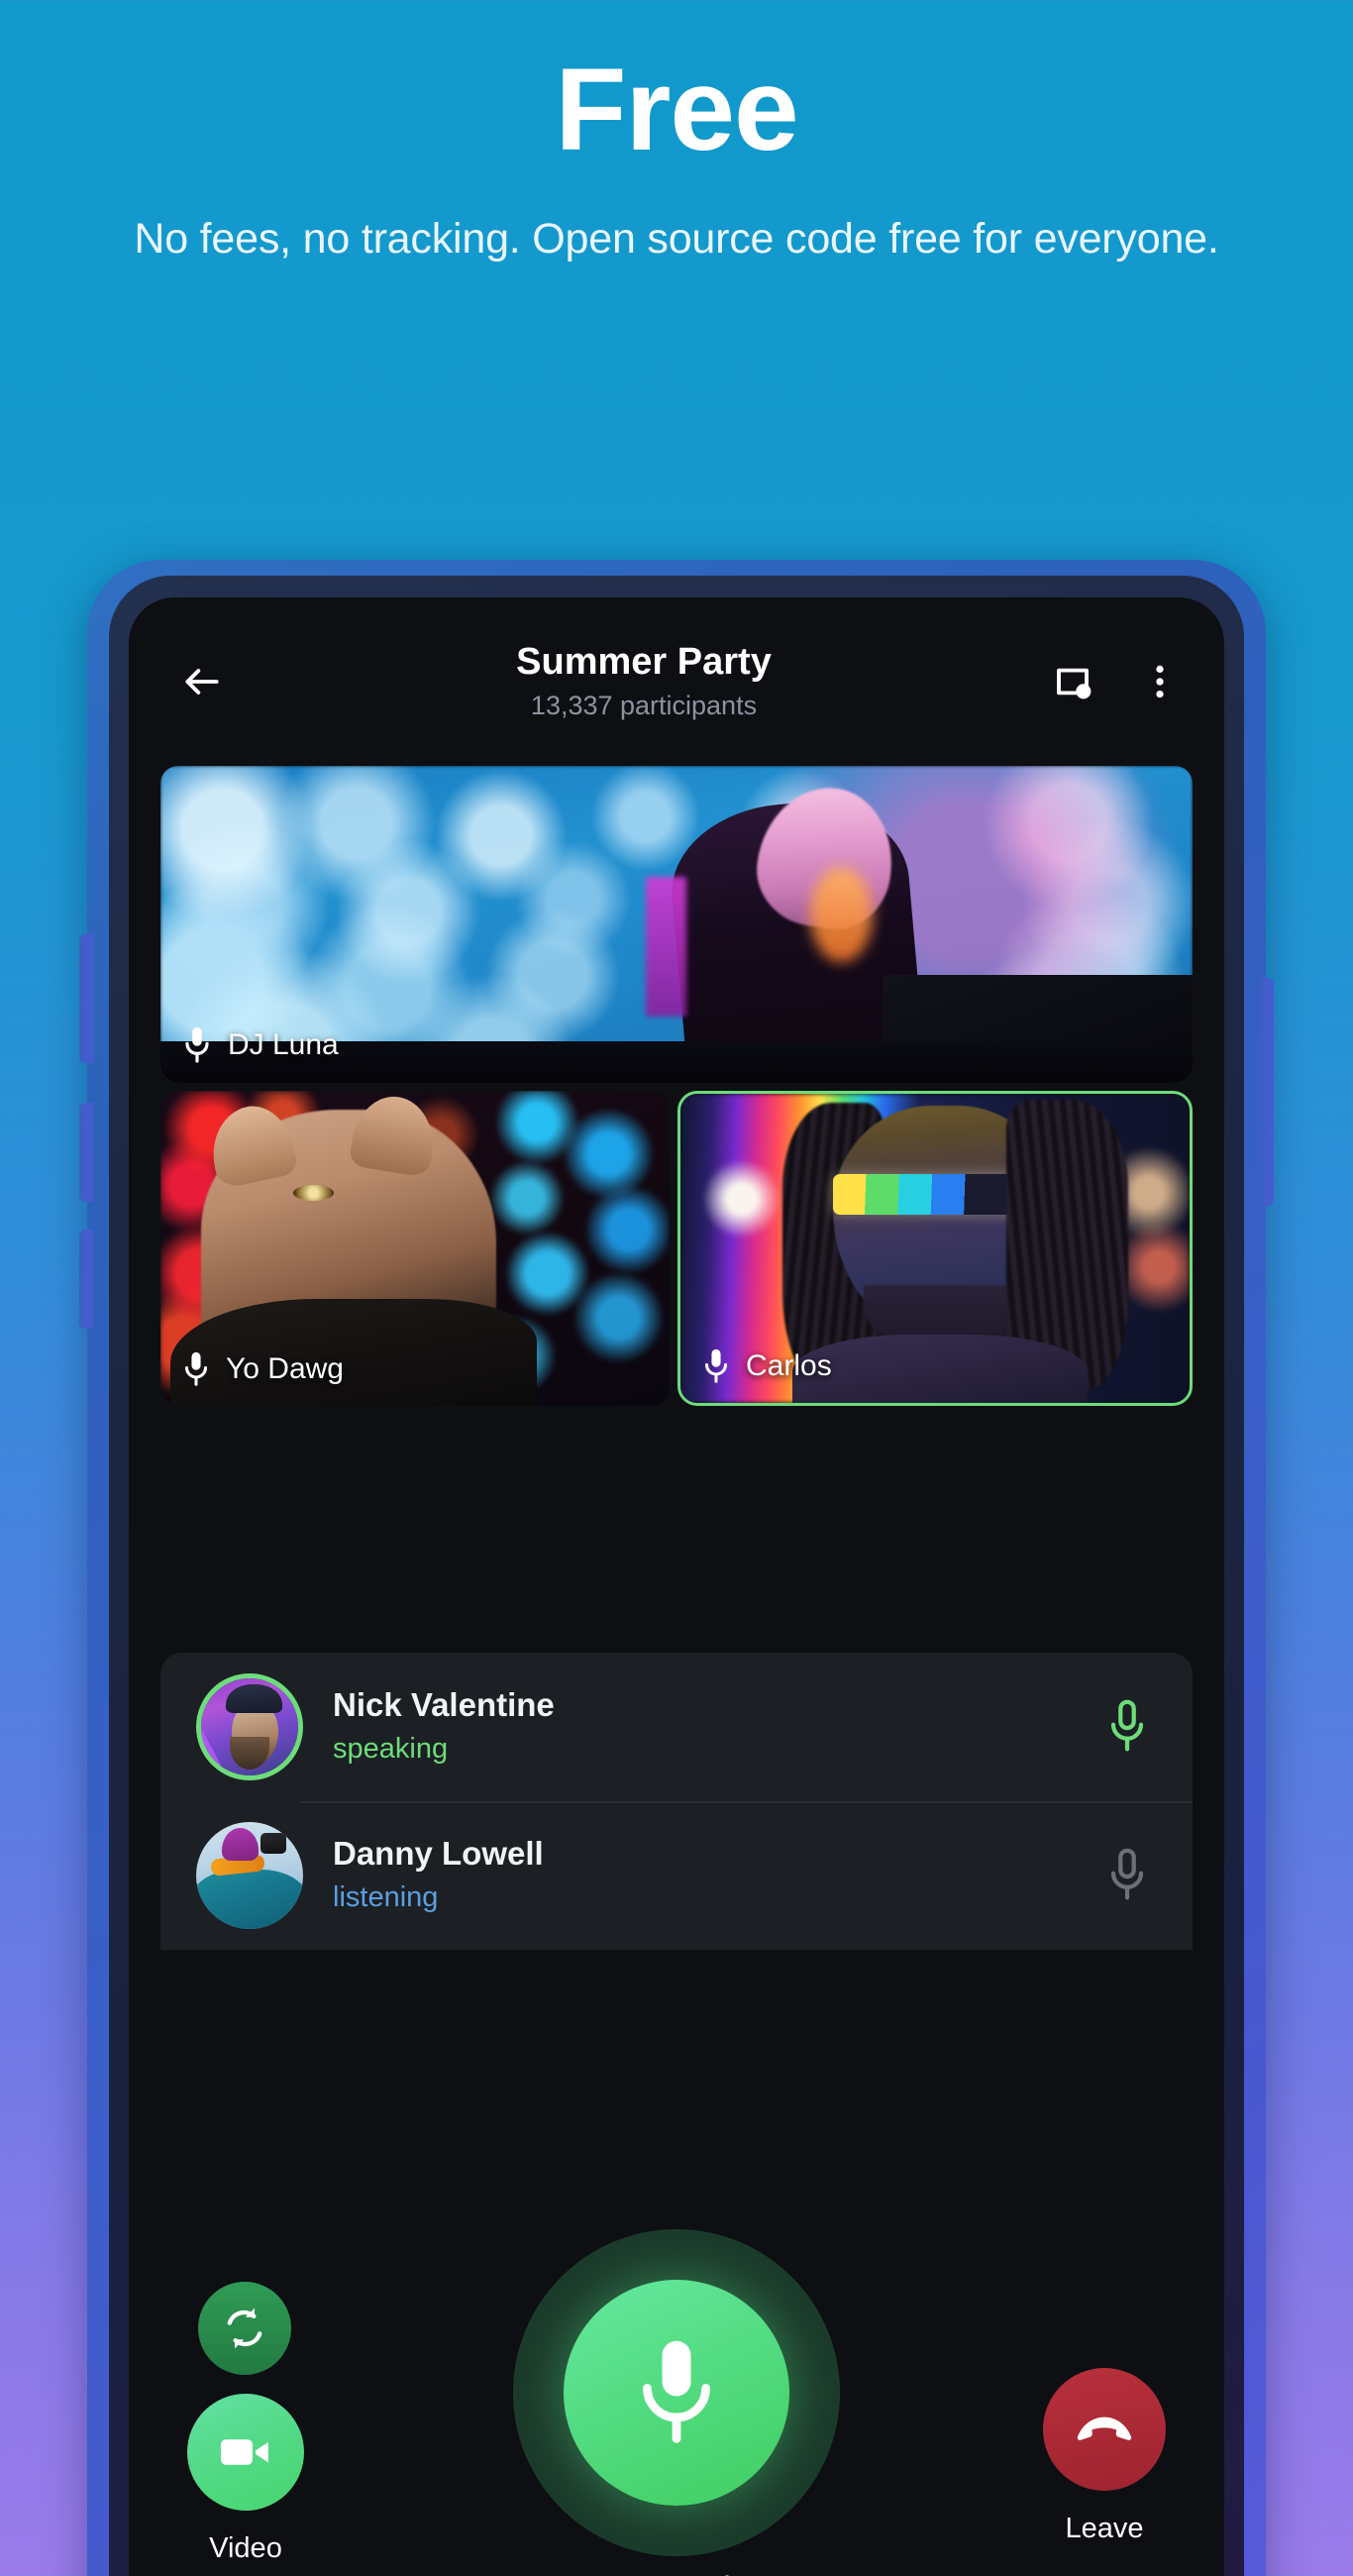  I want to click on video-tile-label: Carlos, so click(767, 1366).